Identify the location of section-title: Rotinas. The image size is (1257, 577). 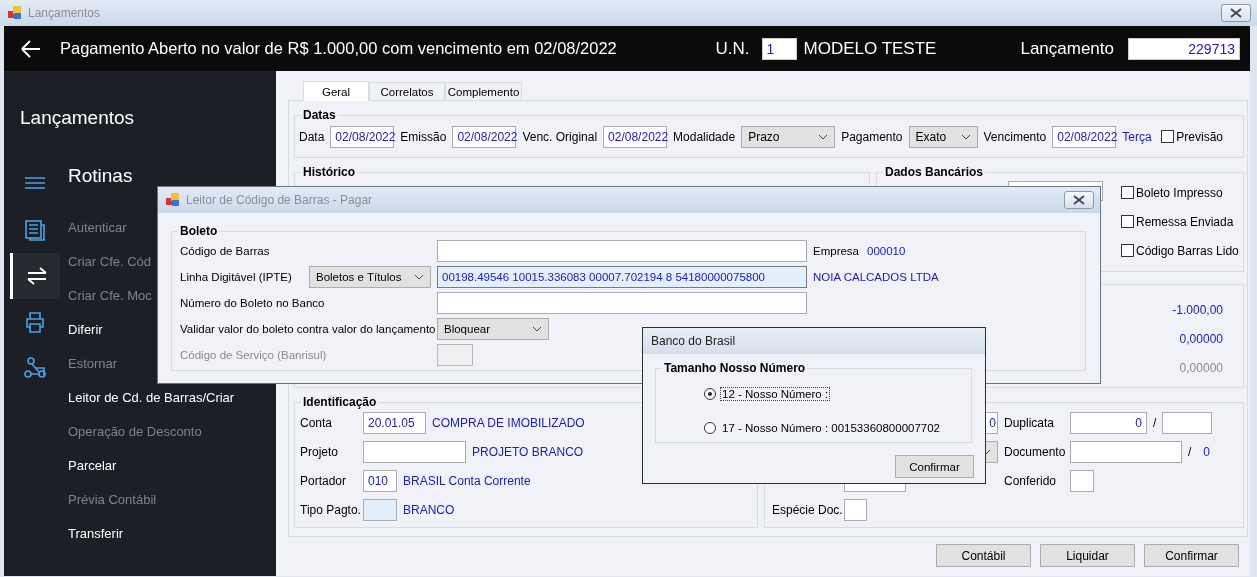
(100, 176).